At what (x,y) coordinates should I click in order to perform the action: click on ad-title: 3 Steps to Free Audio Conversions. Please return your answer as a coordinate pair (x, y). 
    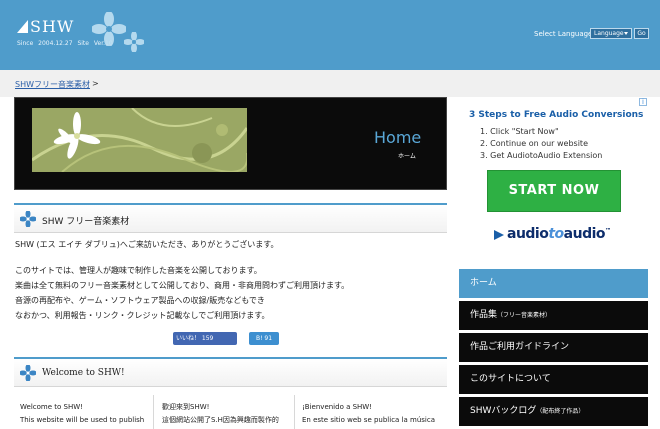
    Looking at the image, I should click on (556, 115).